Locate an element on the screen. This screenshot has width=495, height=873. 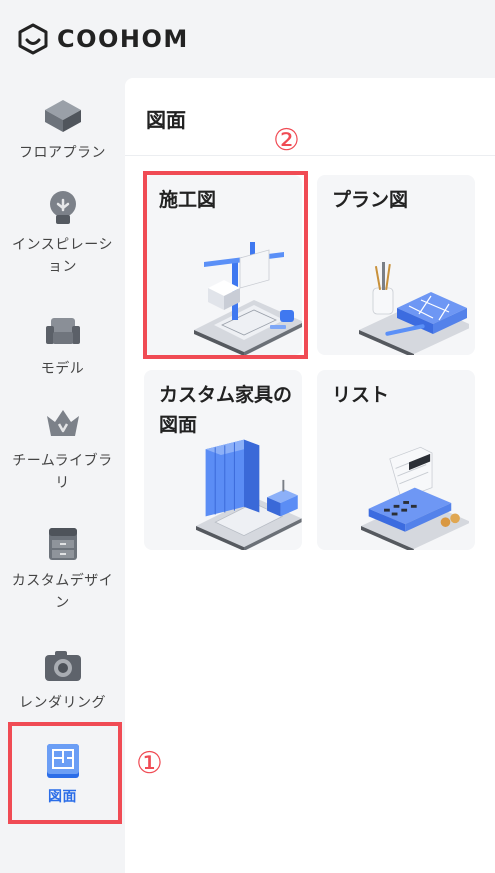
drawing-icon is located at coordinates (63, 760).